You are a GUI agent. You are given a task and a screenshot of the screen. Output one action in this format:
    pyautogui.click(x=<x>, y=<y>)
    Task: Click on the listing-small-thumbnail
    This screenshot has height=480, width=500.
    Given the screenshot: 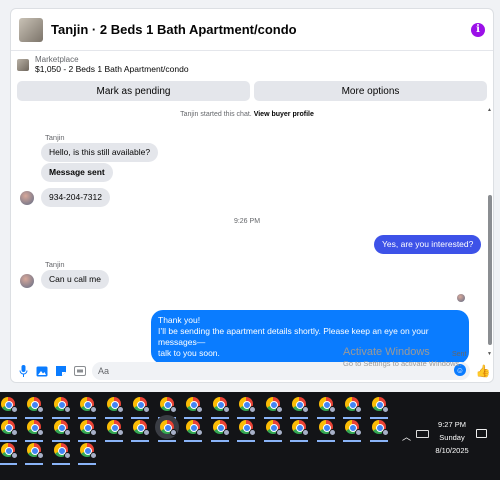 What is the action you would take?
    pyautogui.click(x=23, y=65)
    